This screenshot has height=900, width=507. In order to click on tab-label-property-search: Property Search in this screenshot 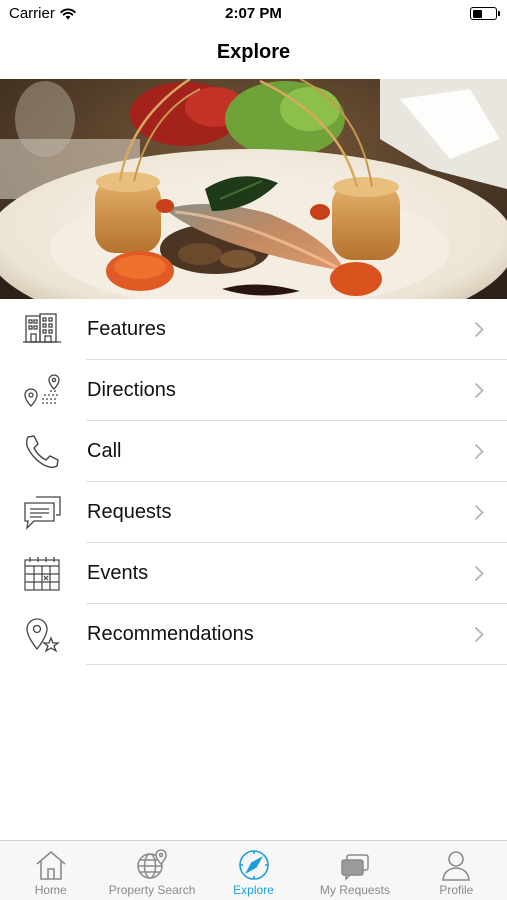, I will do `click(152, 890)`.